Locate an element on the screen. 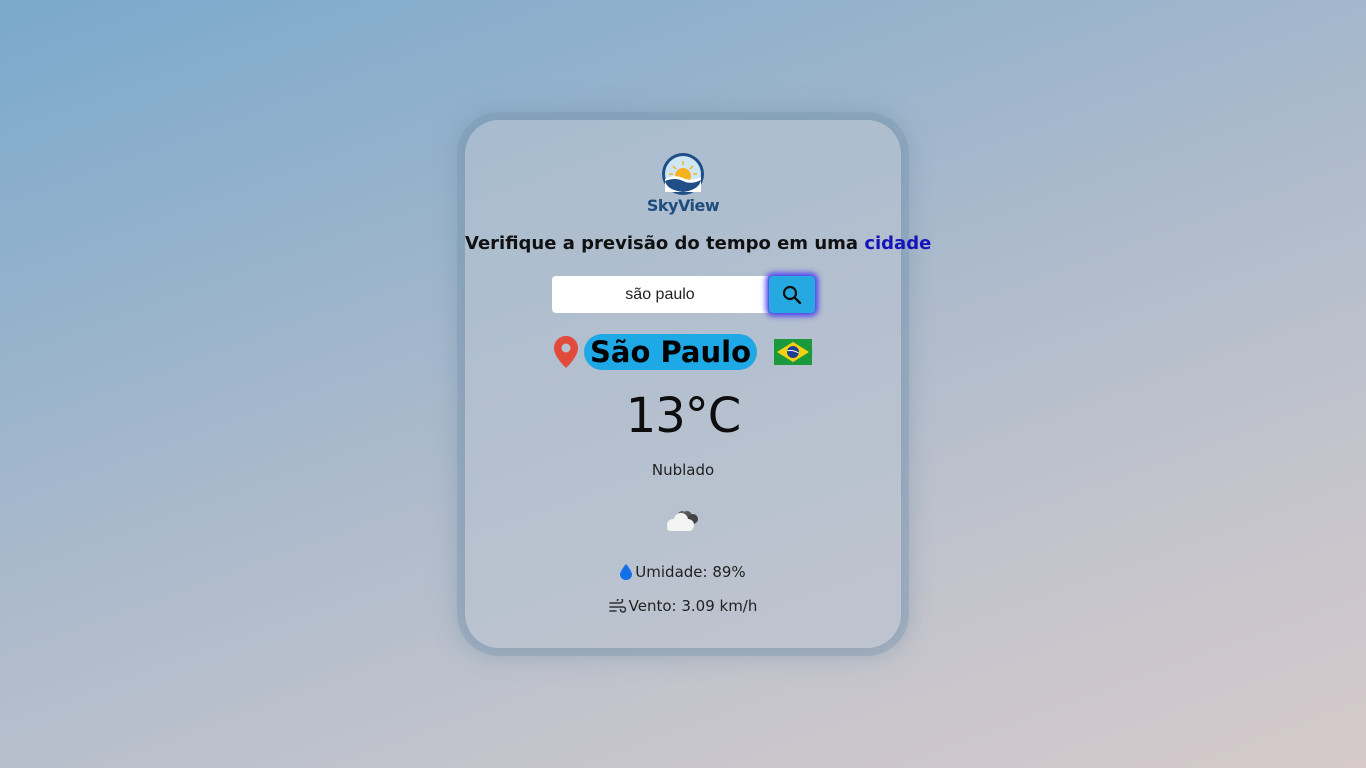 The height and width of the screenshot is (768, 1366). map-pin-icon is located at coordinates (565, 352).